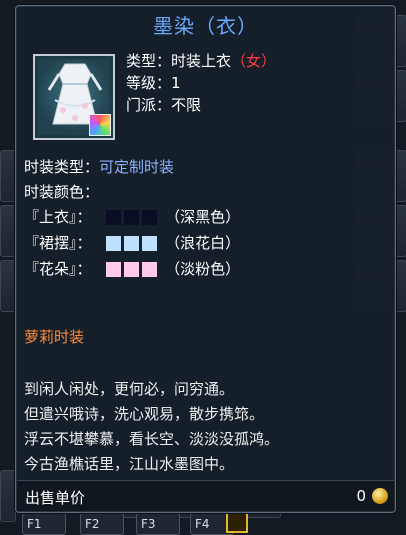 The image size is (406, 535). I want to click on dye-part-label: 『裙摆』：, so click(58, 243).